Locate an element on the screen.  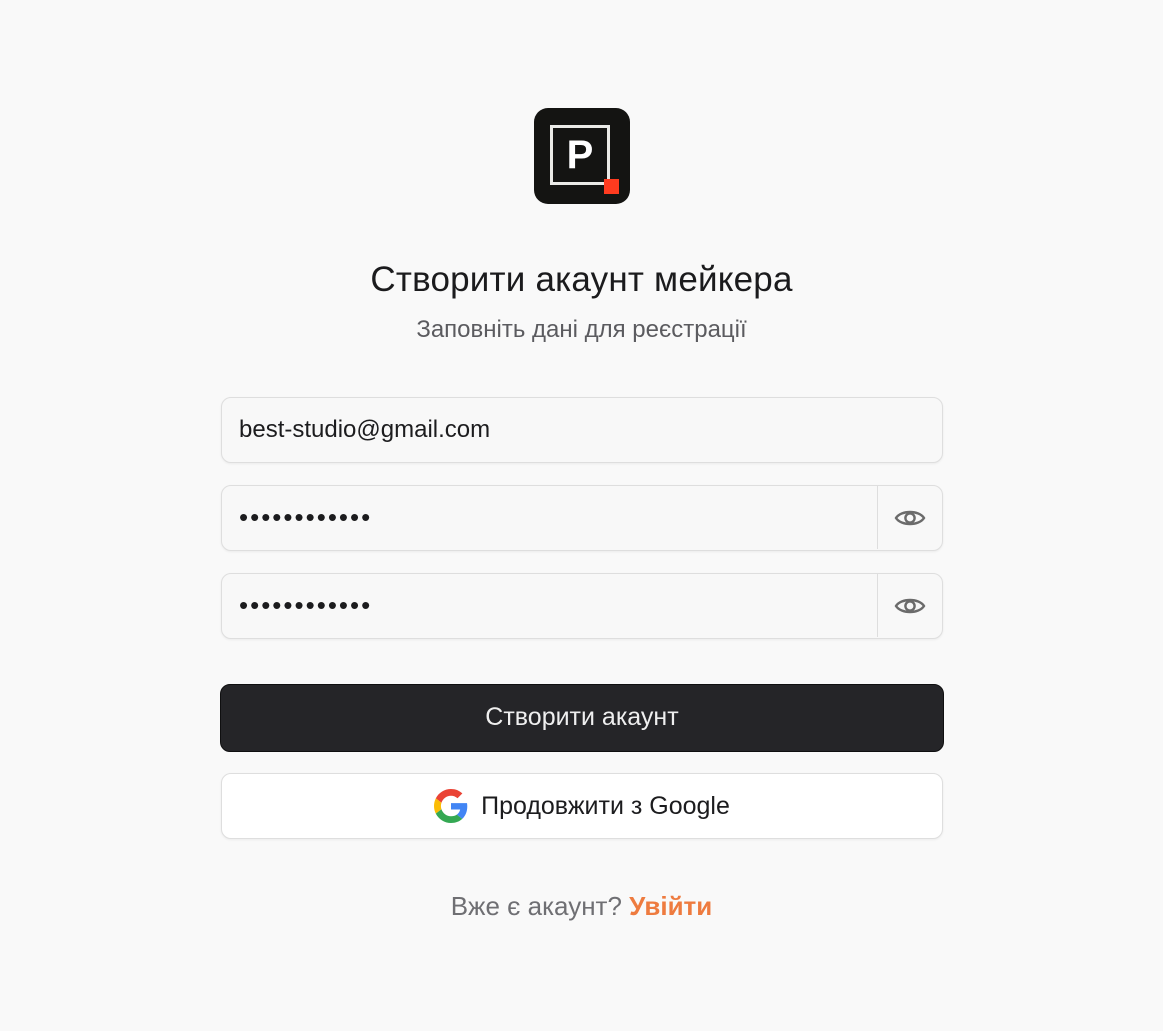
page-title: Створити акаунт мейкера is located at coordinates (581, 279).